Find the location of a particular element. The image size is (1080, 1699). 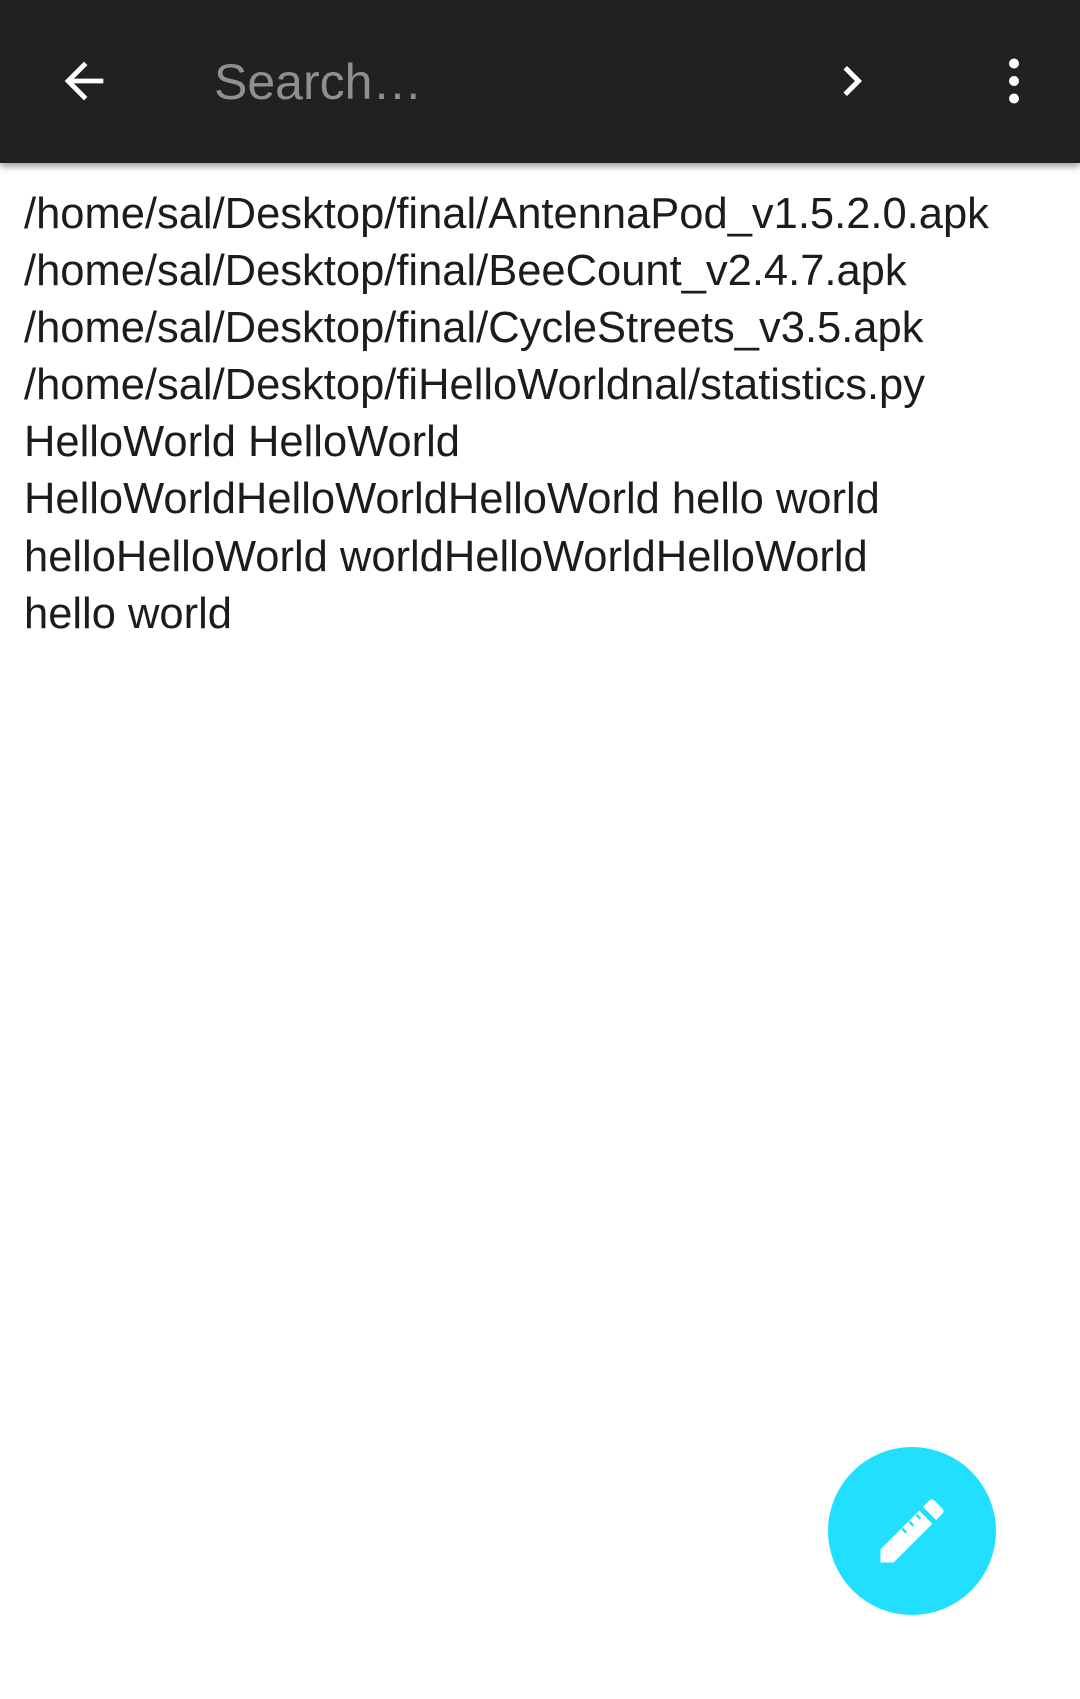

pencil-edit-icon is located at coordinates (912, 1531).